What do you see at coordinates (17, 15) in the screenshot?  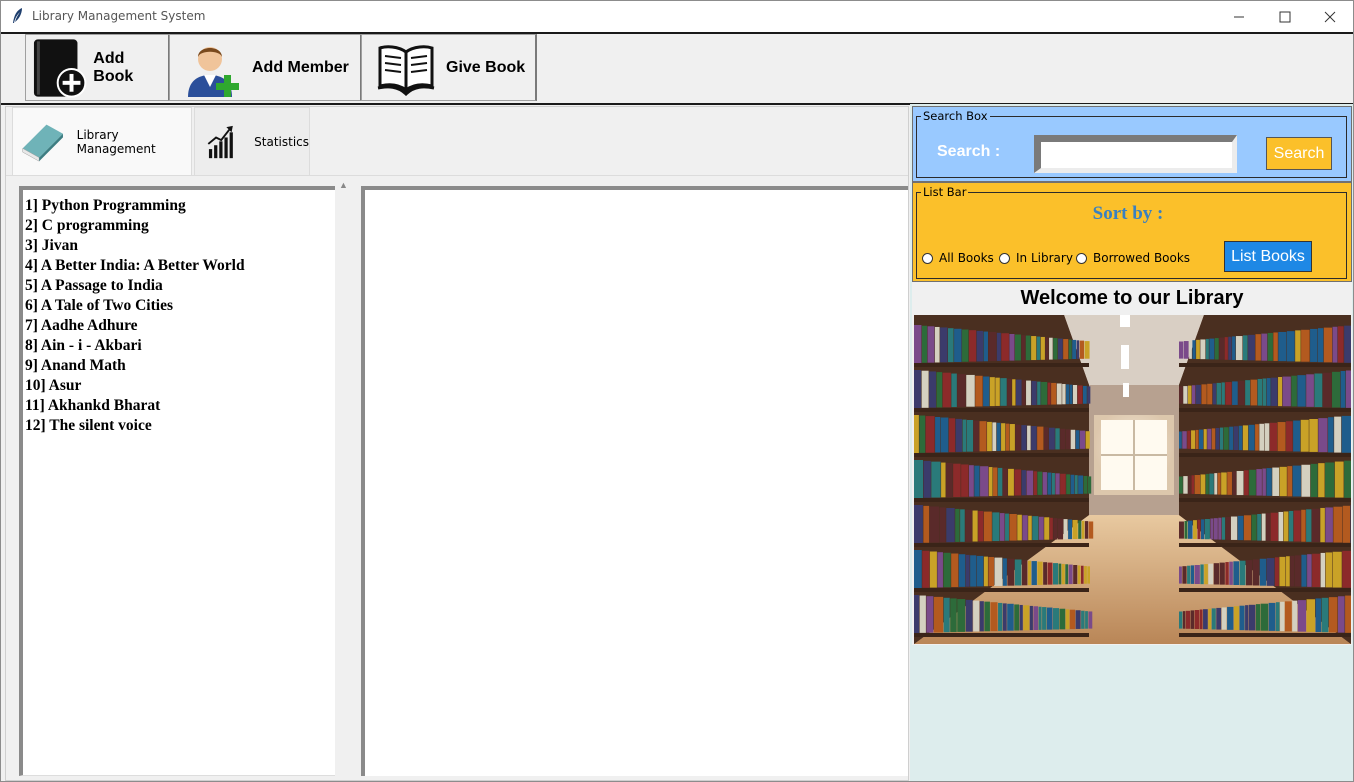 I see `feather-icon` at bounding box center [17, 15].